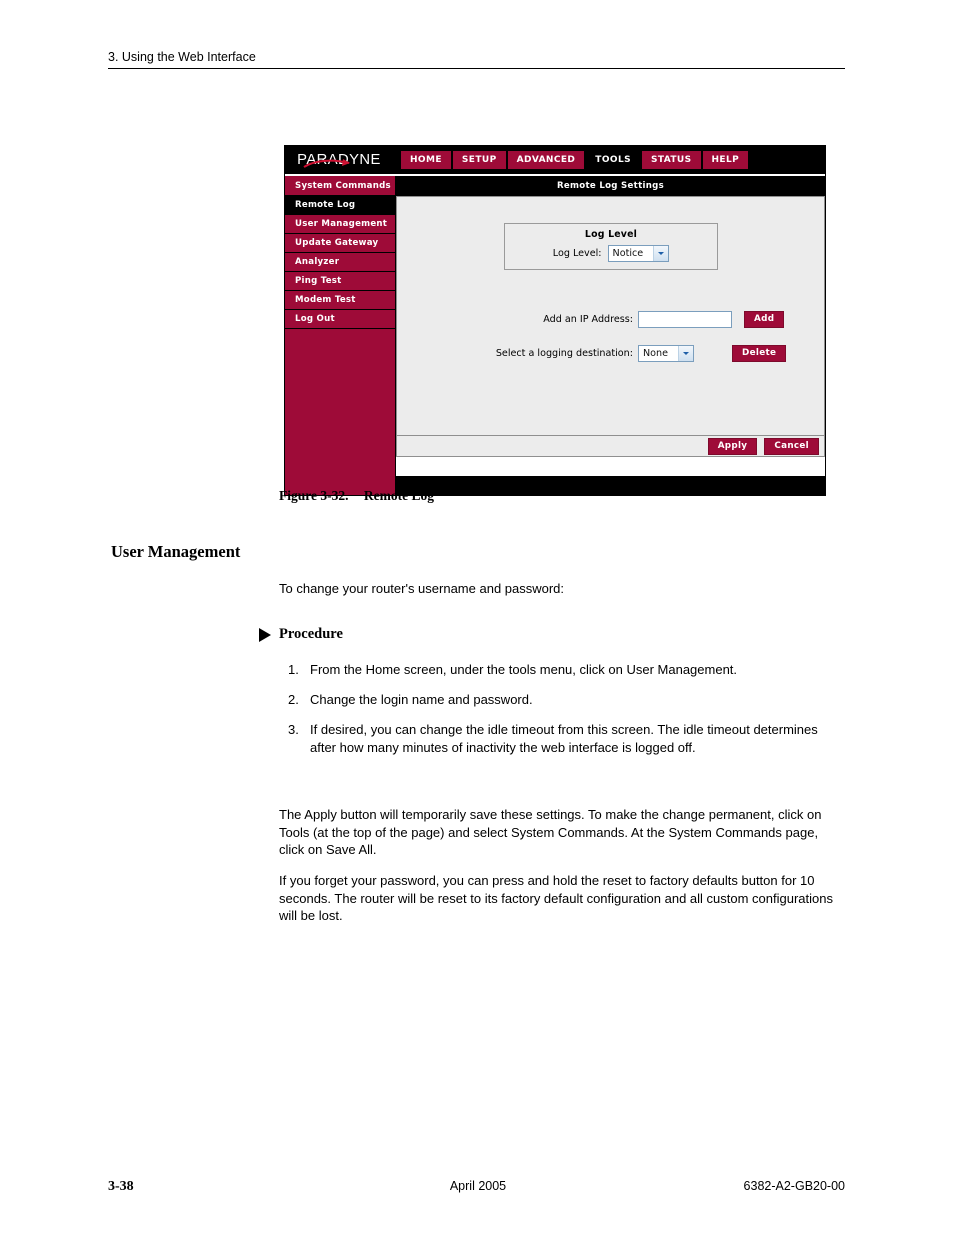  I want to click on form-action-bar: Apply Cancel, so click(610, 446).